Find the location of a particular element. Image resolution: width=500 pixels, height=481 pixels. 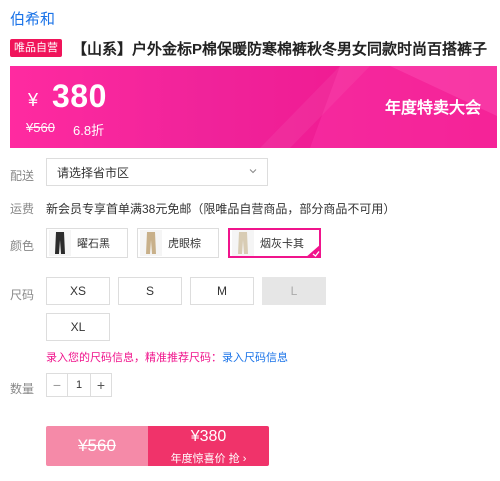

color-swatch-black is located at coordinates (60, 243).